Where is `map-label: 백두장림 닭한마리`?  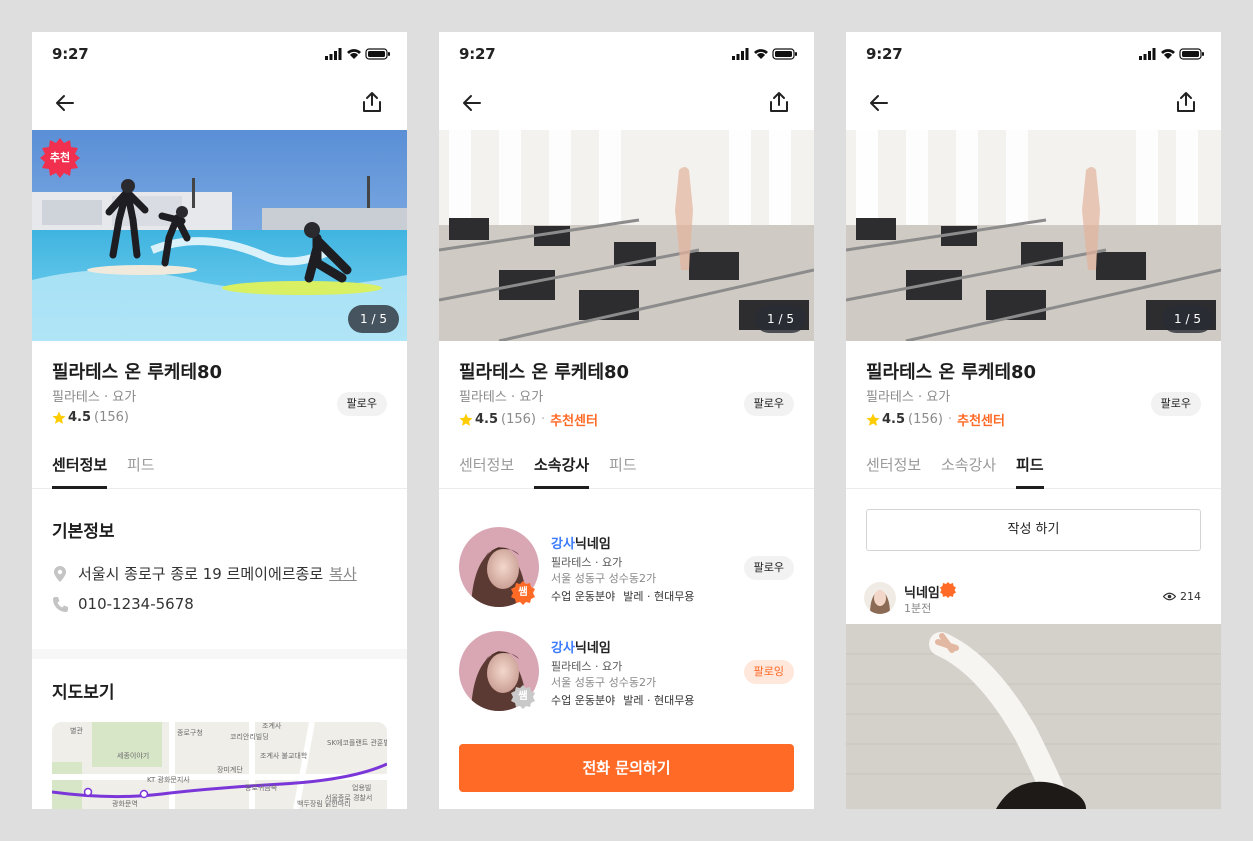 map-label: 백두장림 닭한마리 is located at coordinates (324, 803).